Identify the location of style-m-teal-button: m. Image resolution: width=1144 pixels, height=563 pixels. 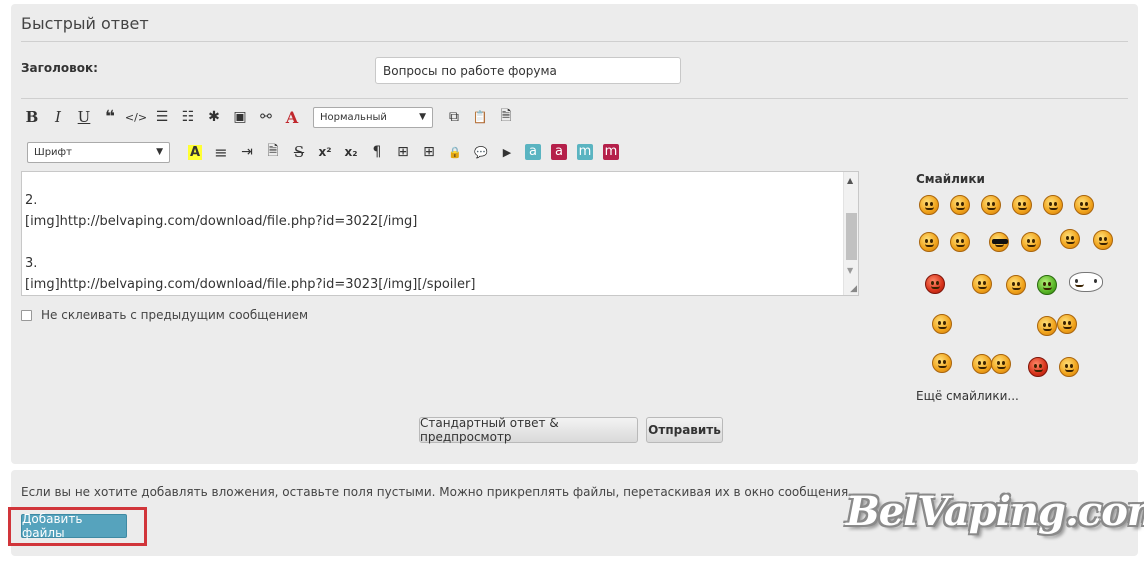
(585, 152).